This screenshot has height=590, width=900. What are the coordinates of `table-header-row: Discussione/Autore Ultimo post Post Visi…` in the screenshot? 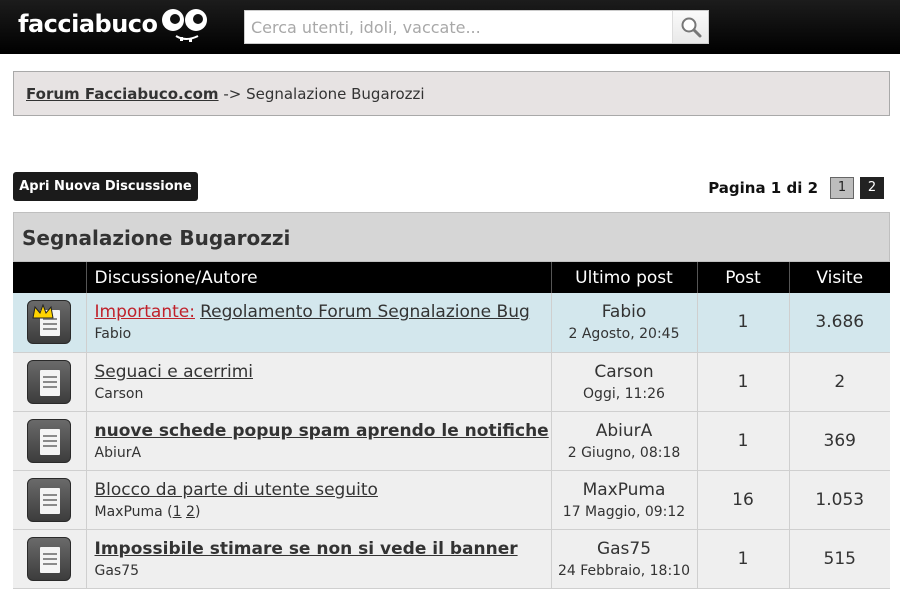 It's located at (451, 277).